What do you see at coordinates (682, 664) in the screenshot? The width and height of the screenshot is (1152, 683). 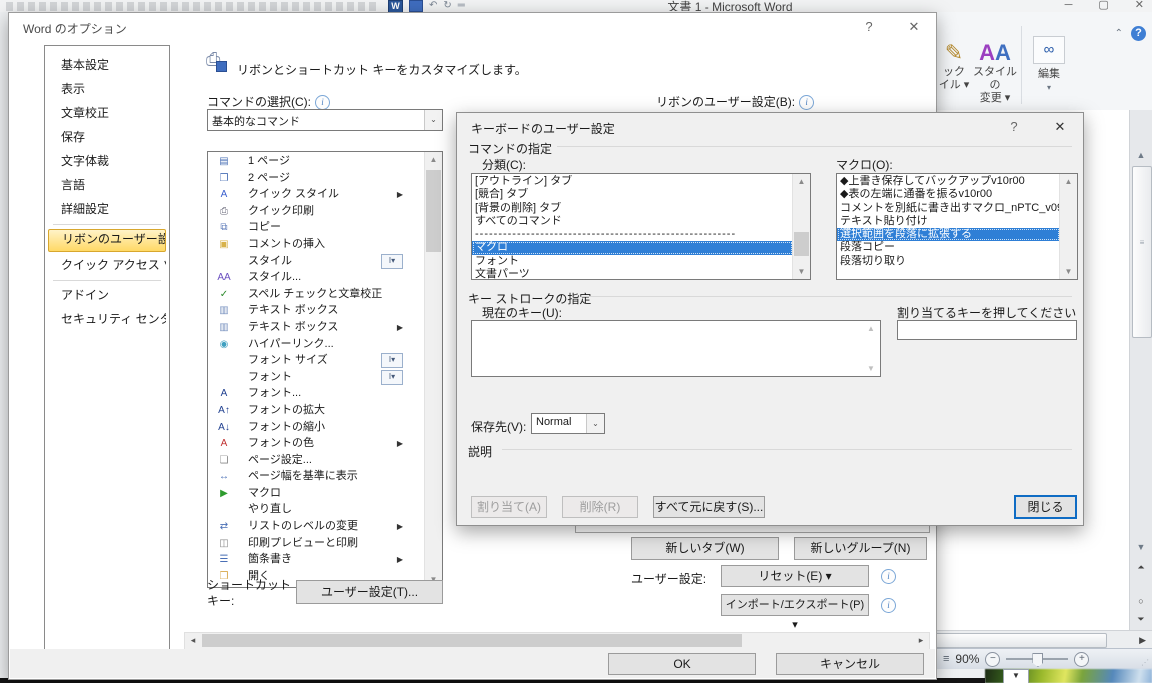 I see `ok-button: OK` at bounding box center [682, 664].